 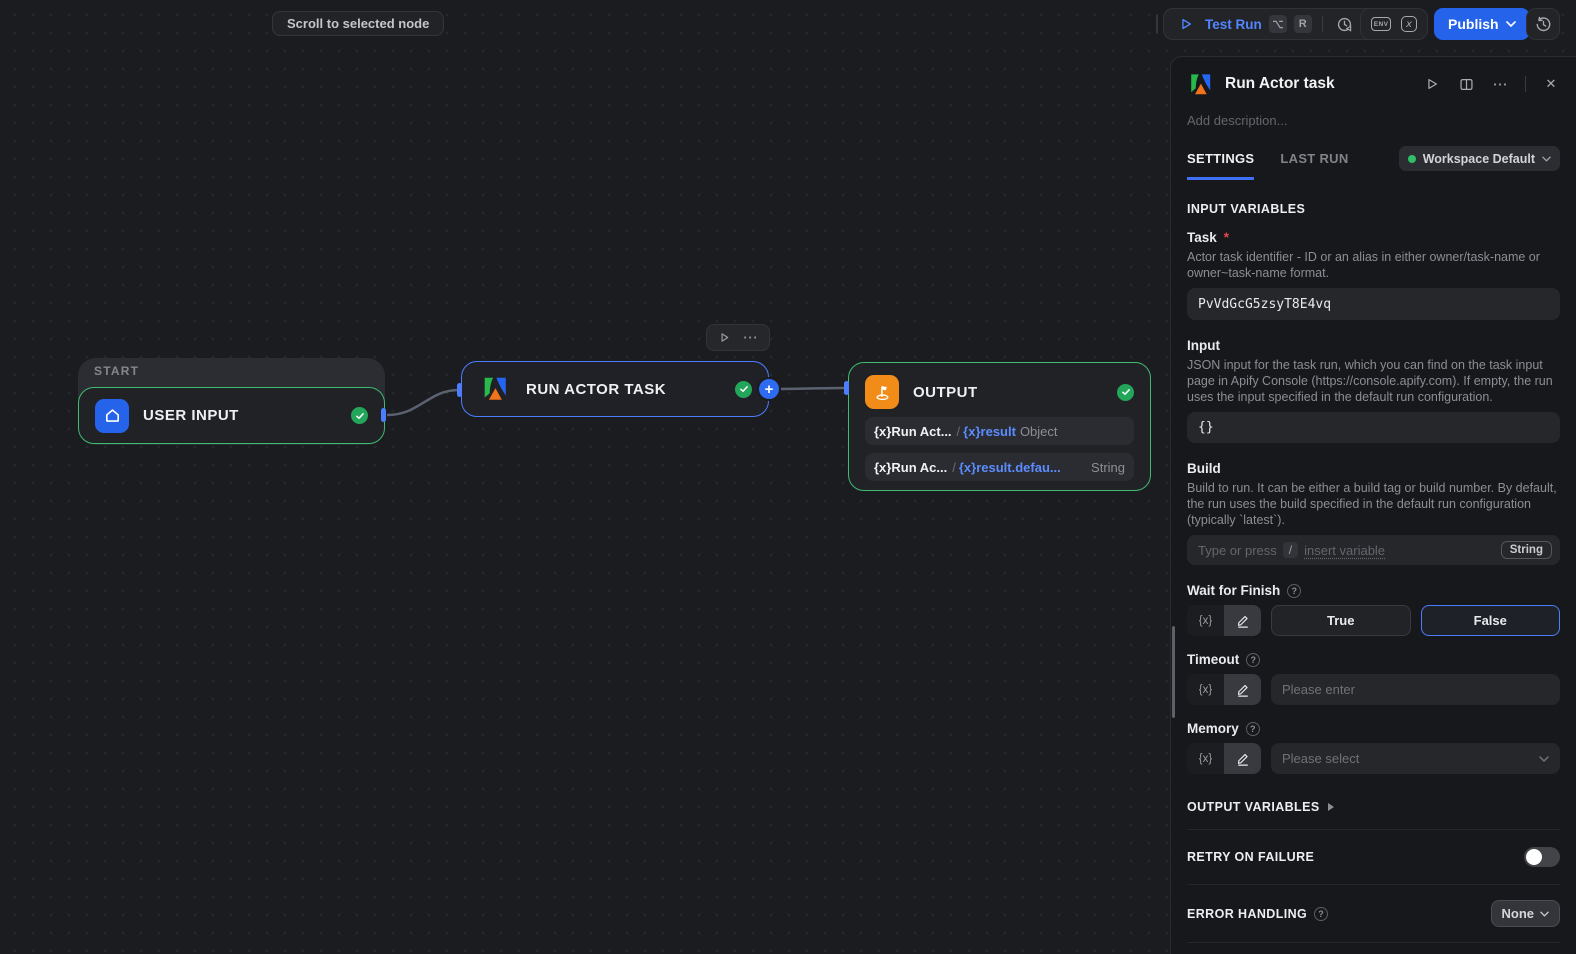 I want to click on panel-title: Run Actor task, so click(x=1280, y=83).